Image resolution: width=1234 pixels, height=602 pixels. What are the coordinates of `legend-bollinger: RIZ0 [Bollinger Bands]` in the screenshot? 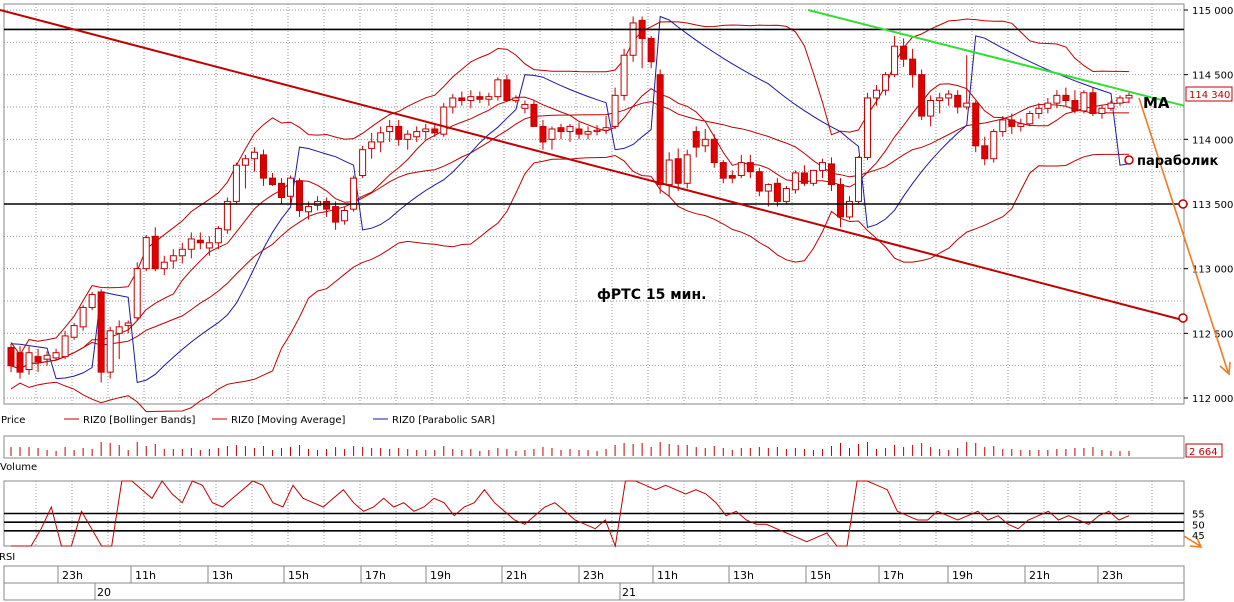 It's located at (139, 420).